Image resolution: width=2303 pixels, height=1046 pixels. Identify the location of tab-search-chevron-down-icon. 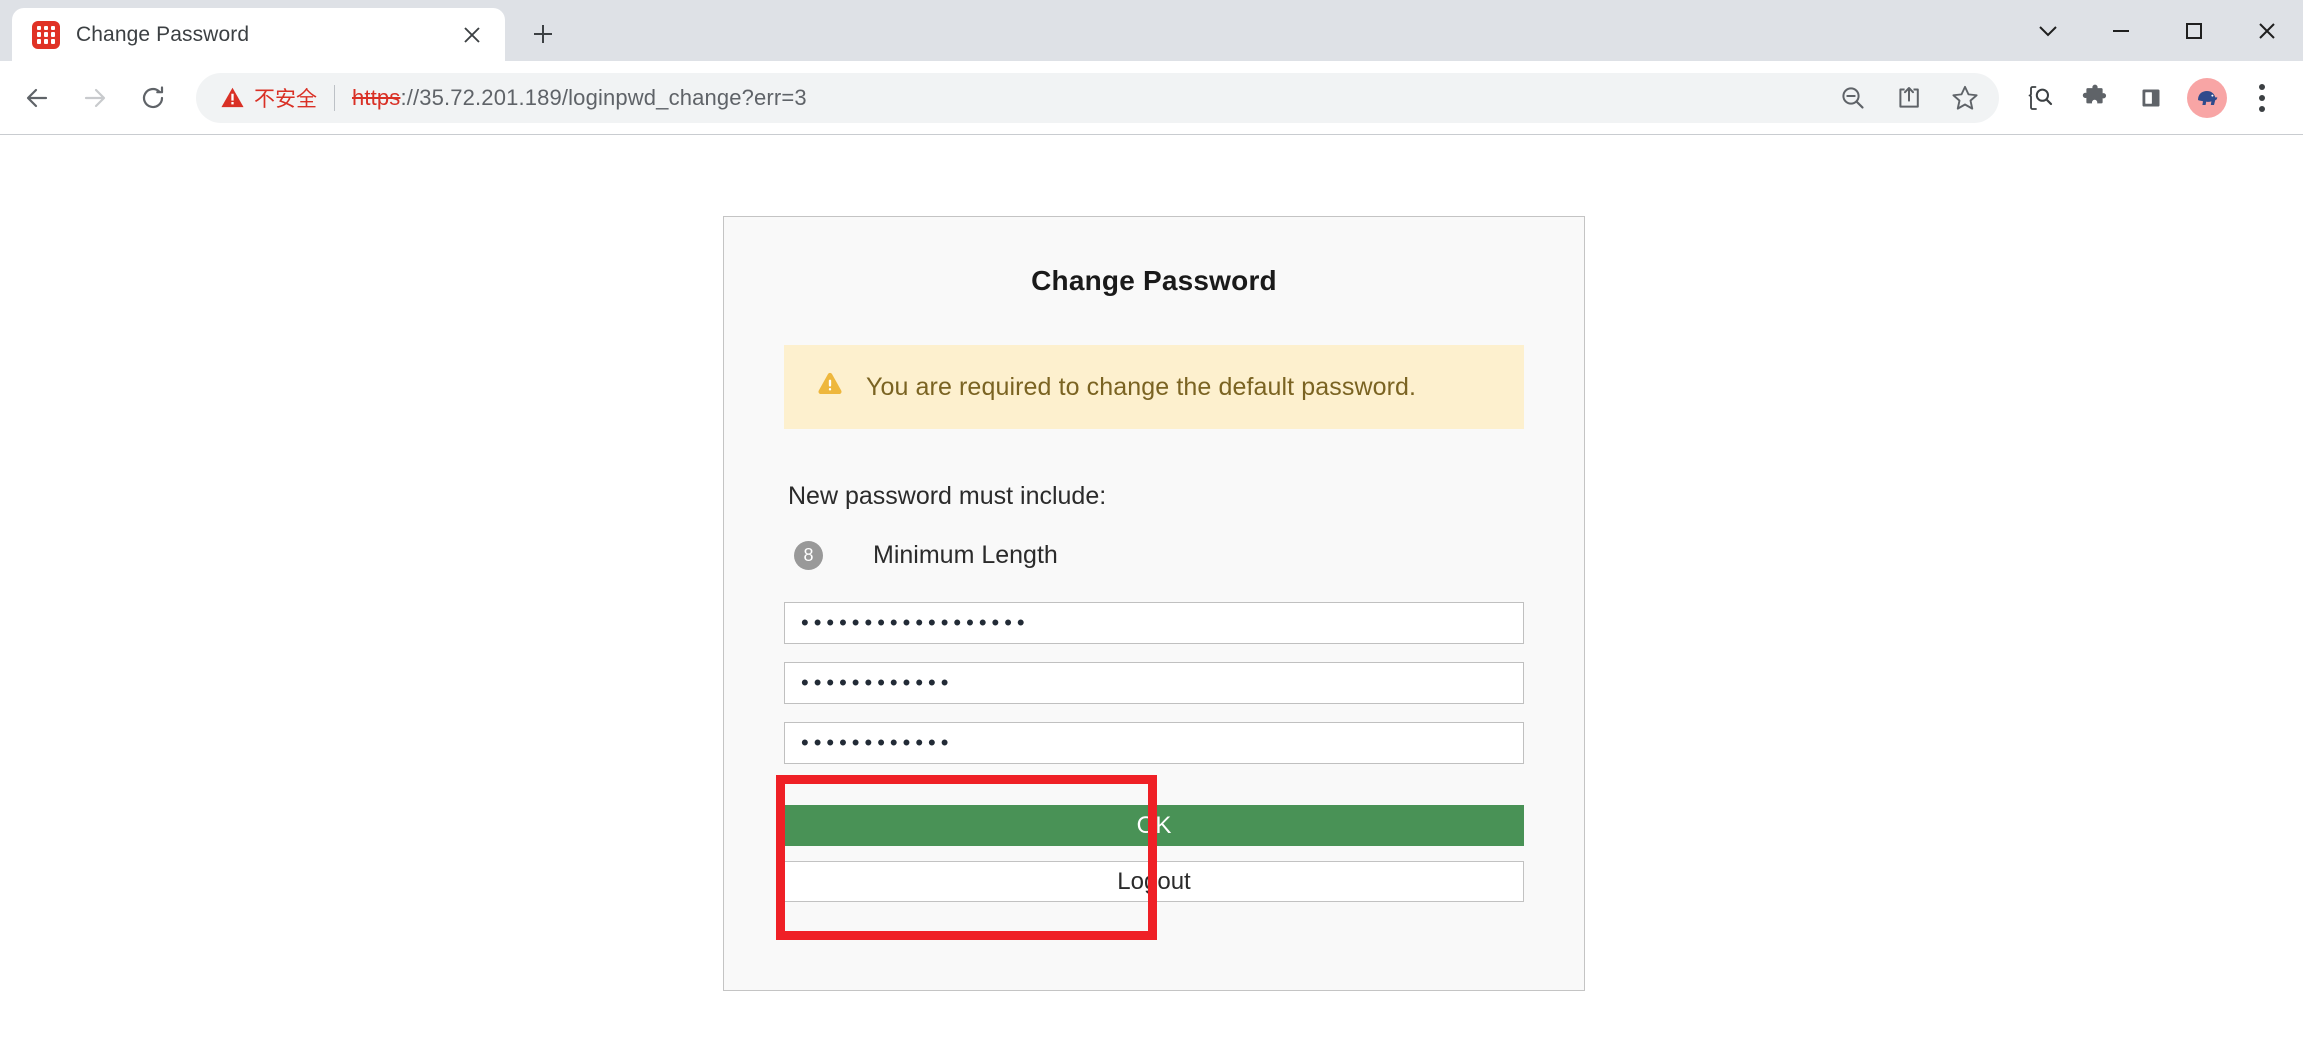
(2047, 30).